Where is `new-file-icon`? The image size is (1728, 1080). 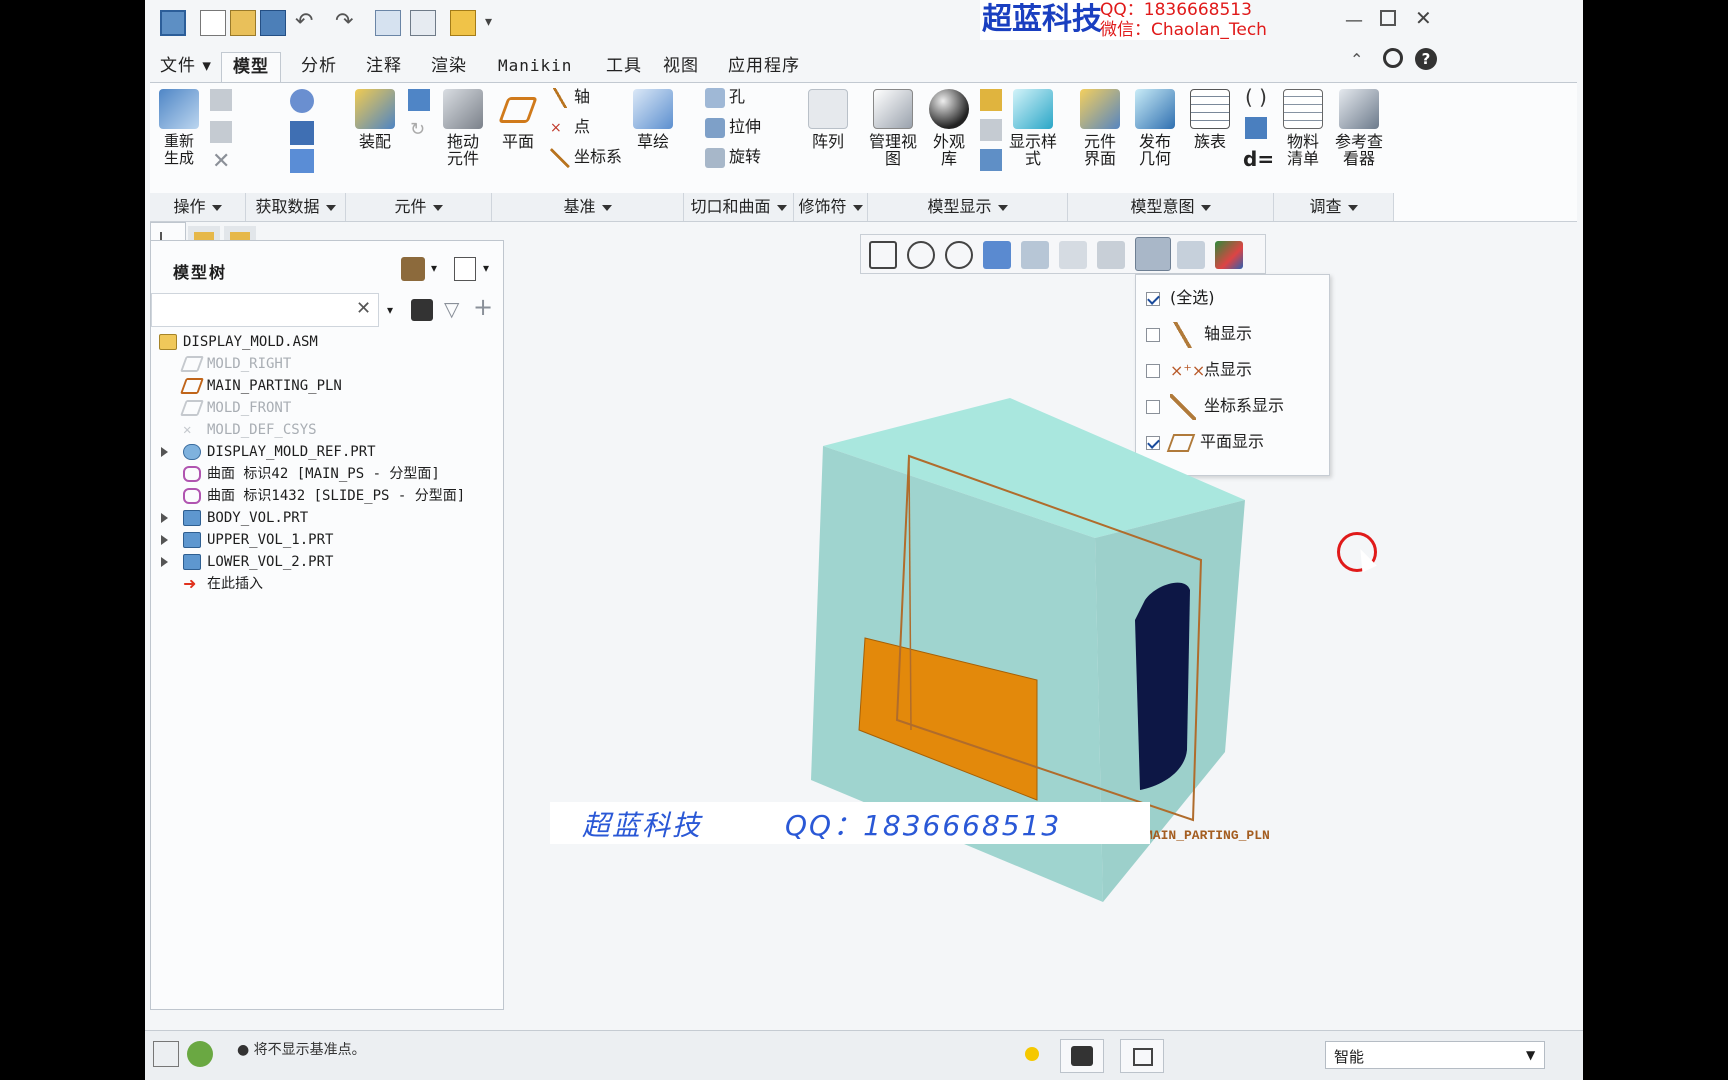
new-file-icon is located at coordinates (213, 23).